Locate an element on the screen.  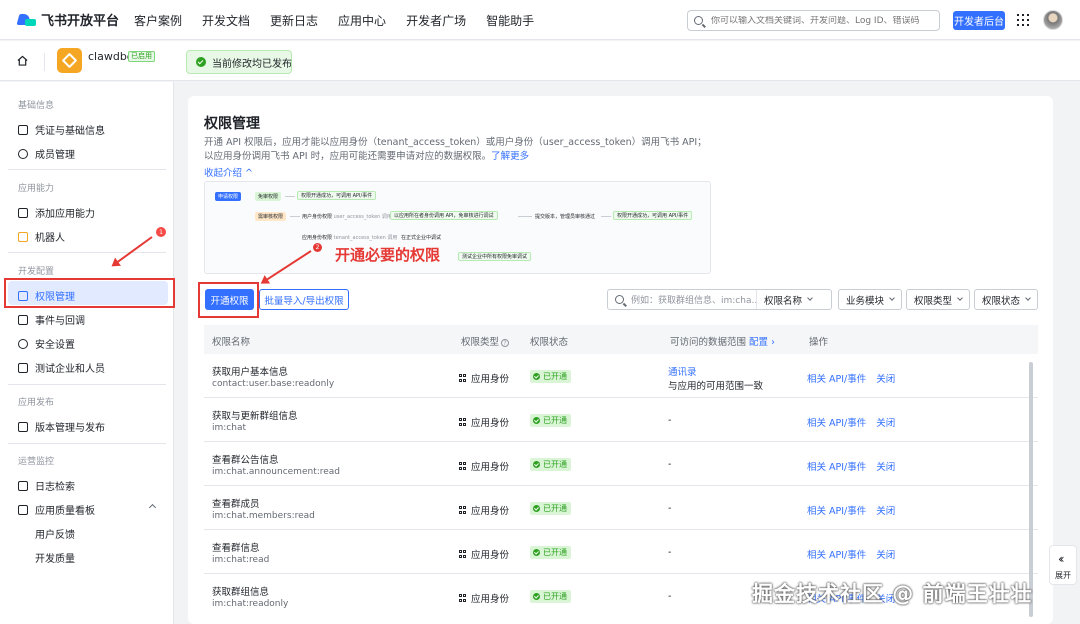
sidebar-item-robot: 机器人 is located at coordinates (41, 236).